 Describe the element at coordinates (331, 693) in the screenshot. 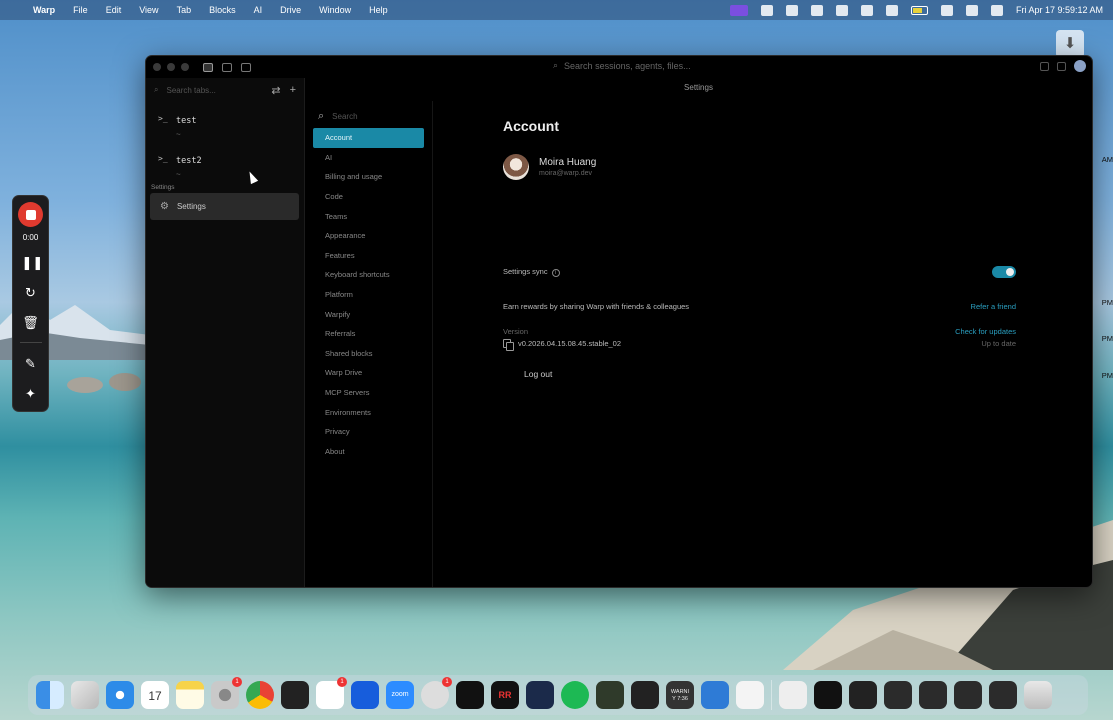

I see `slack-icon: 1` at that location.